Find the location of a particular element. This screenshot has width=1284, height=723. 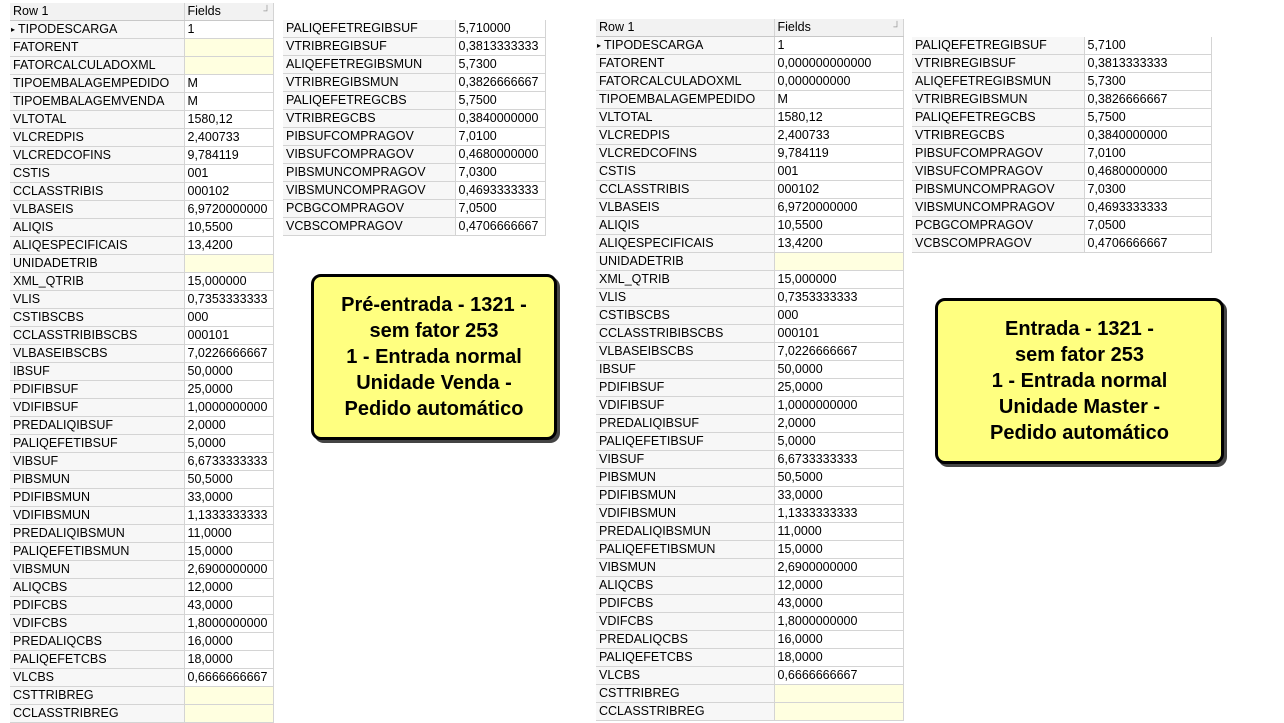

field-value-cell: 2,400733 is located at coordinates (839, 135).